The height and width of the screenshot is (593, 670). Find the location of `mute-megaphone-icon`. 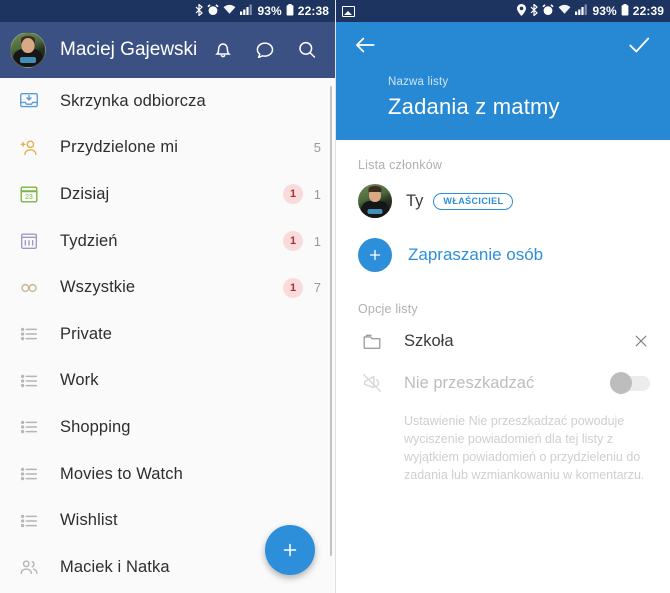

mute-megaphone-icon is located at coordinates (372, 383).